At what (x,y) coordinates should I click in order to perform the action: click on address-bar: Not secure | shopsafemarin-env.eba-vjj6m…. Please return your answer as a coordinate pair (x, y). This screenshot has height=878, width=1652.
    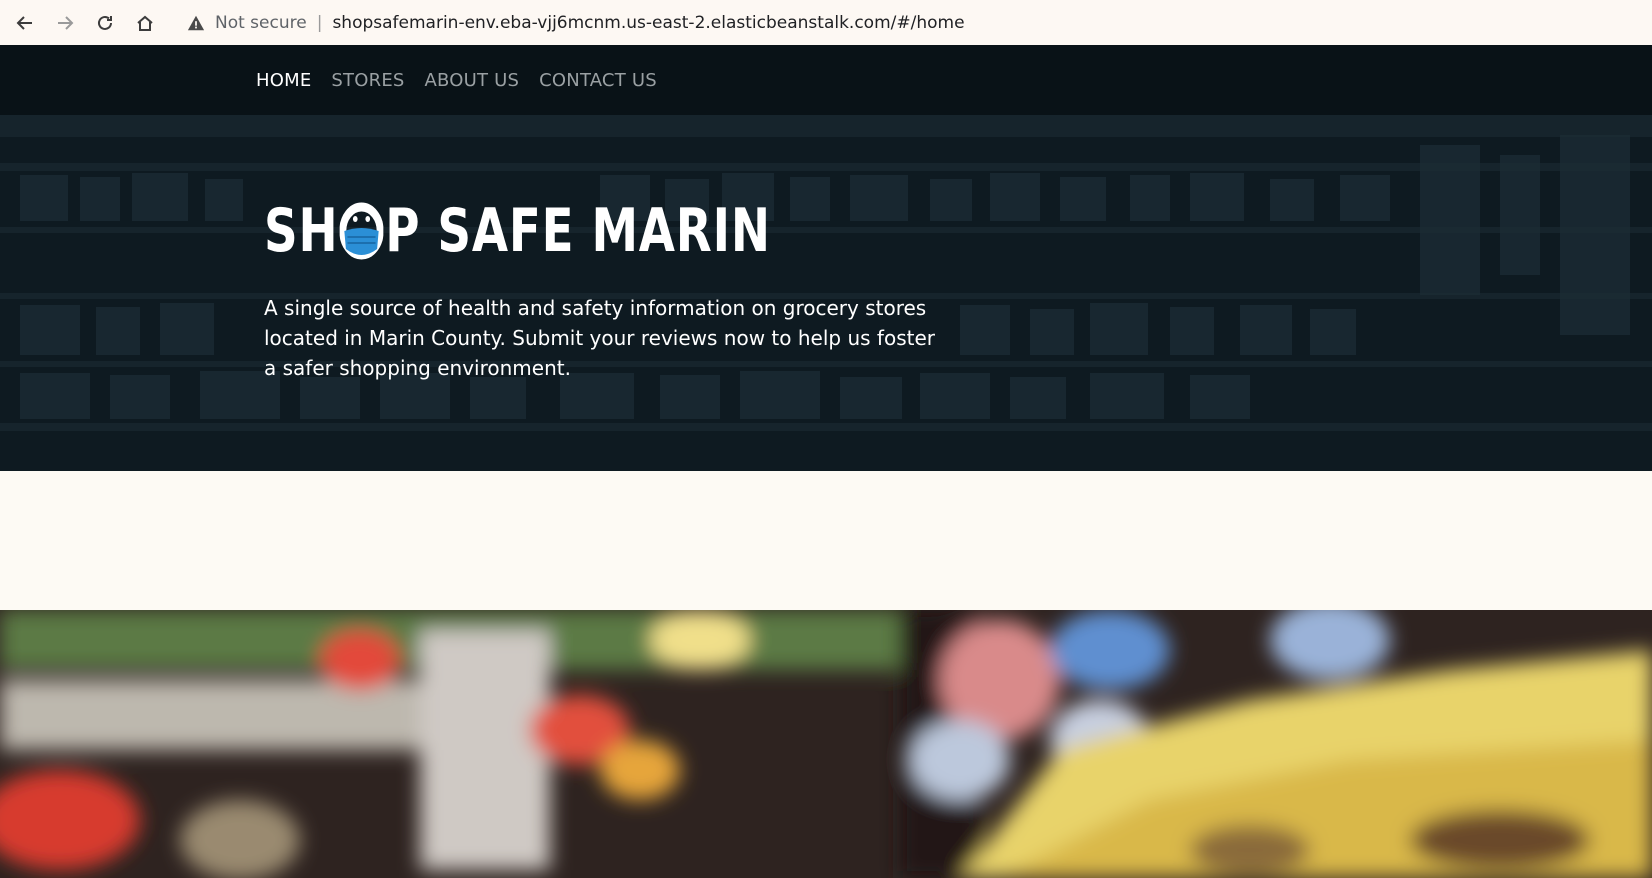
    Looking at the image, I should click on (576, 22).